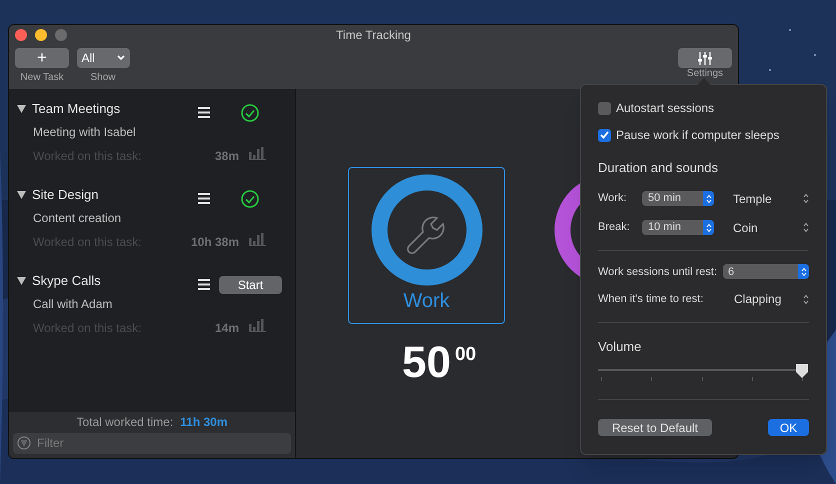  What do you see at coordinates (120, 58) in the screenshot?
I see `chevron-icon` at bounding box center [120, 58].